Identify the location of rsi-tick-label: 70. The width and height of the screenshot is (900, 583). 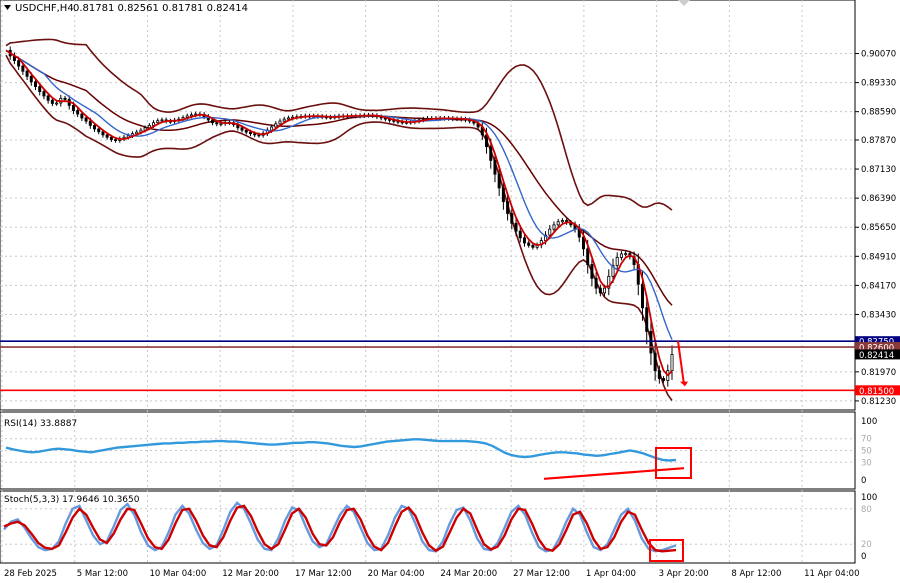
(866, 440).